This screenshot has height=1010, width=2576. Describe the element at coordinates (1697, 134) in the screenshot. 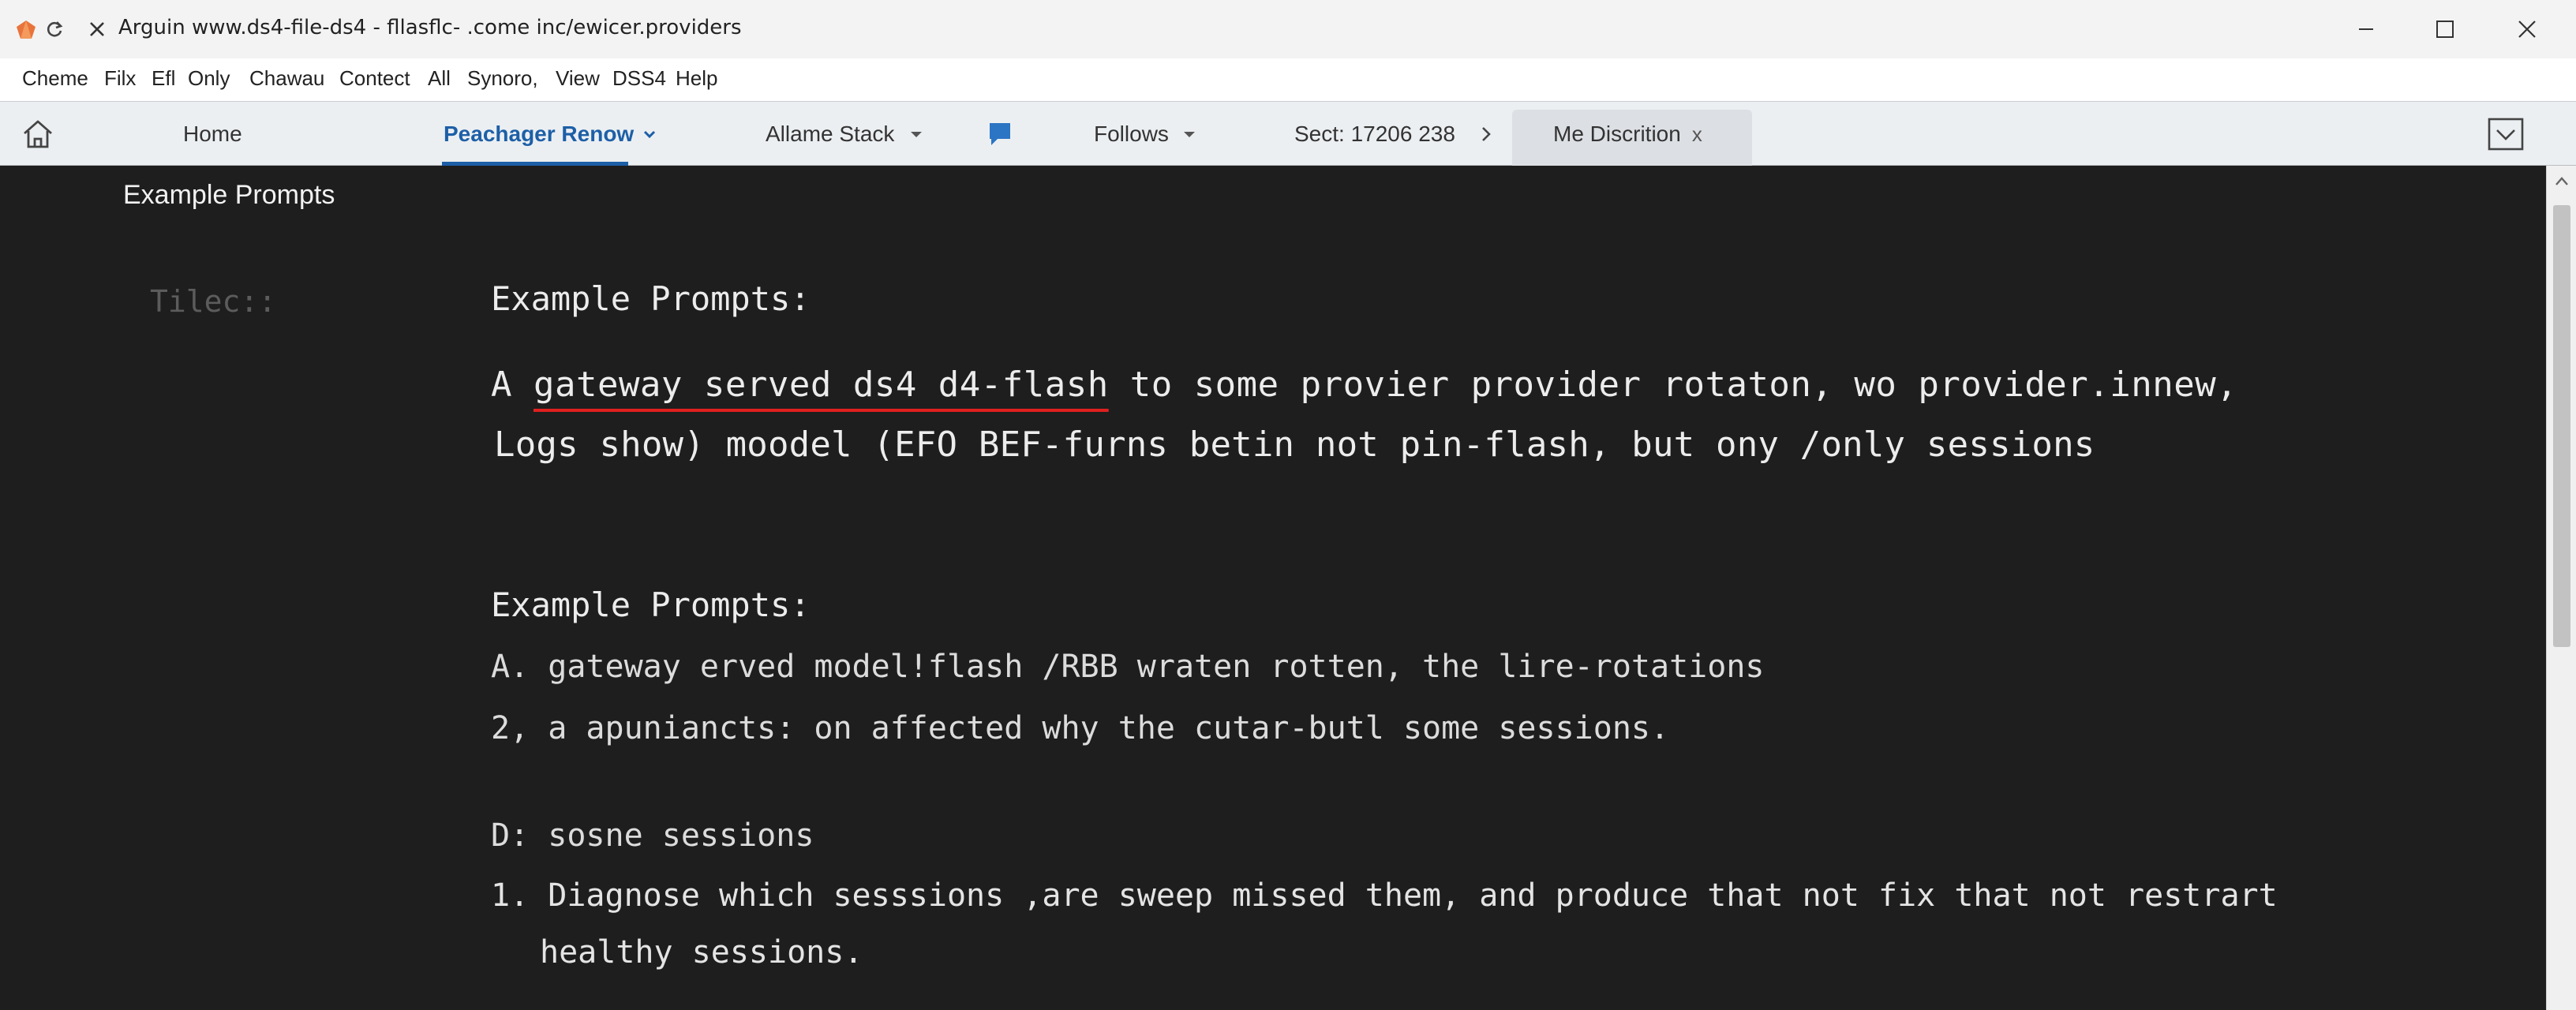

I see `tab-close-icon: x` at that location.